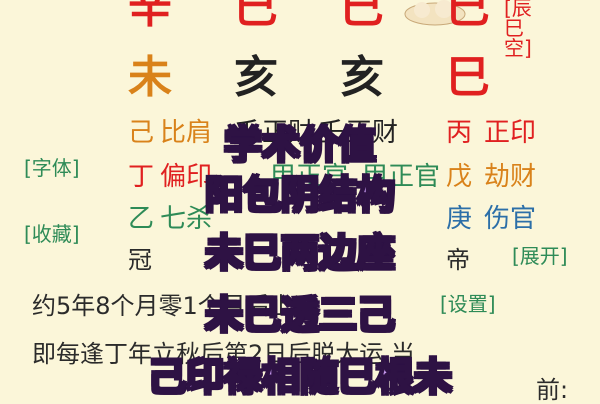 The height and width of the screenshot is (404, 600). Describe the element at coordinates (300, 145) in the screenshot. I see `overlay-caption-line-1: 学术价值` at that location.